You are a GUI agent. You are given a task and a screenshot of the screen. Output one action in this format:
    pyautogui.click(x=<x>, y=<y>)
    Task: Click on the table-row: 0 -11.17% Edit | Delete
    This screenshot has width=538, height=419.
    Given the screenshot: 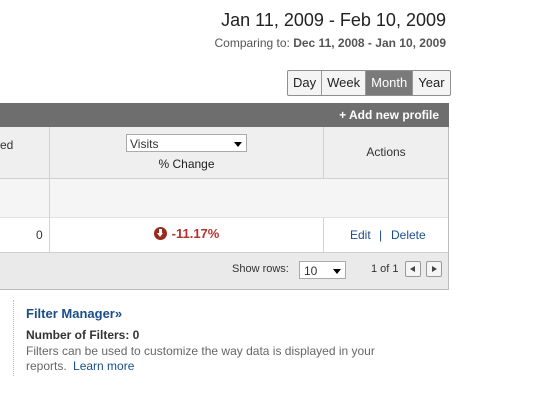 What is the action you would take?
    pyautogui.click(x=224, y=235)
    